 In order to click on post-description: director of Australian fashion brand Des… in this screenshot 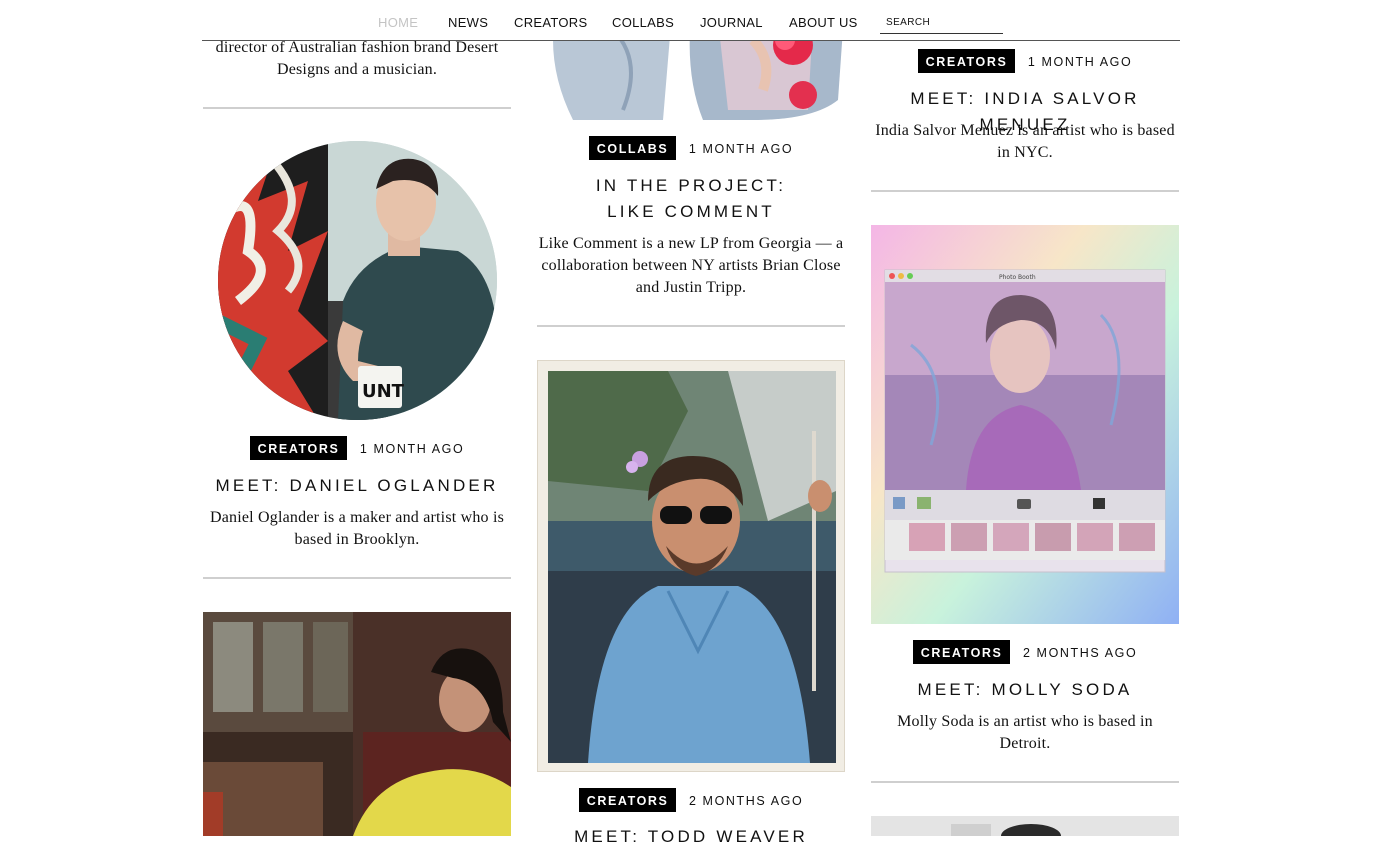, I will do `click(357, 58)`.